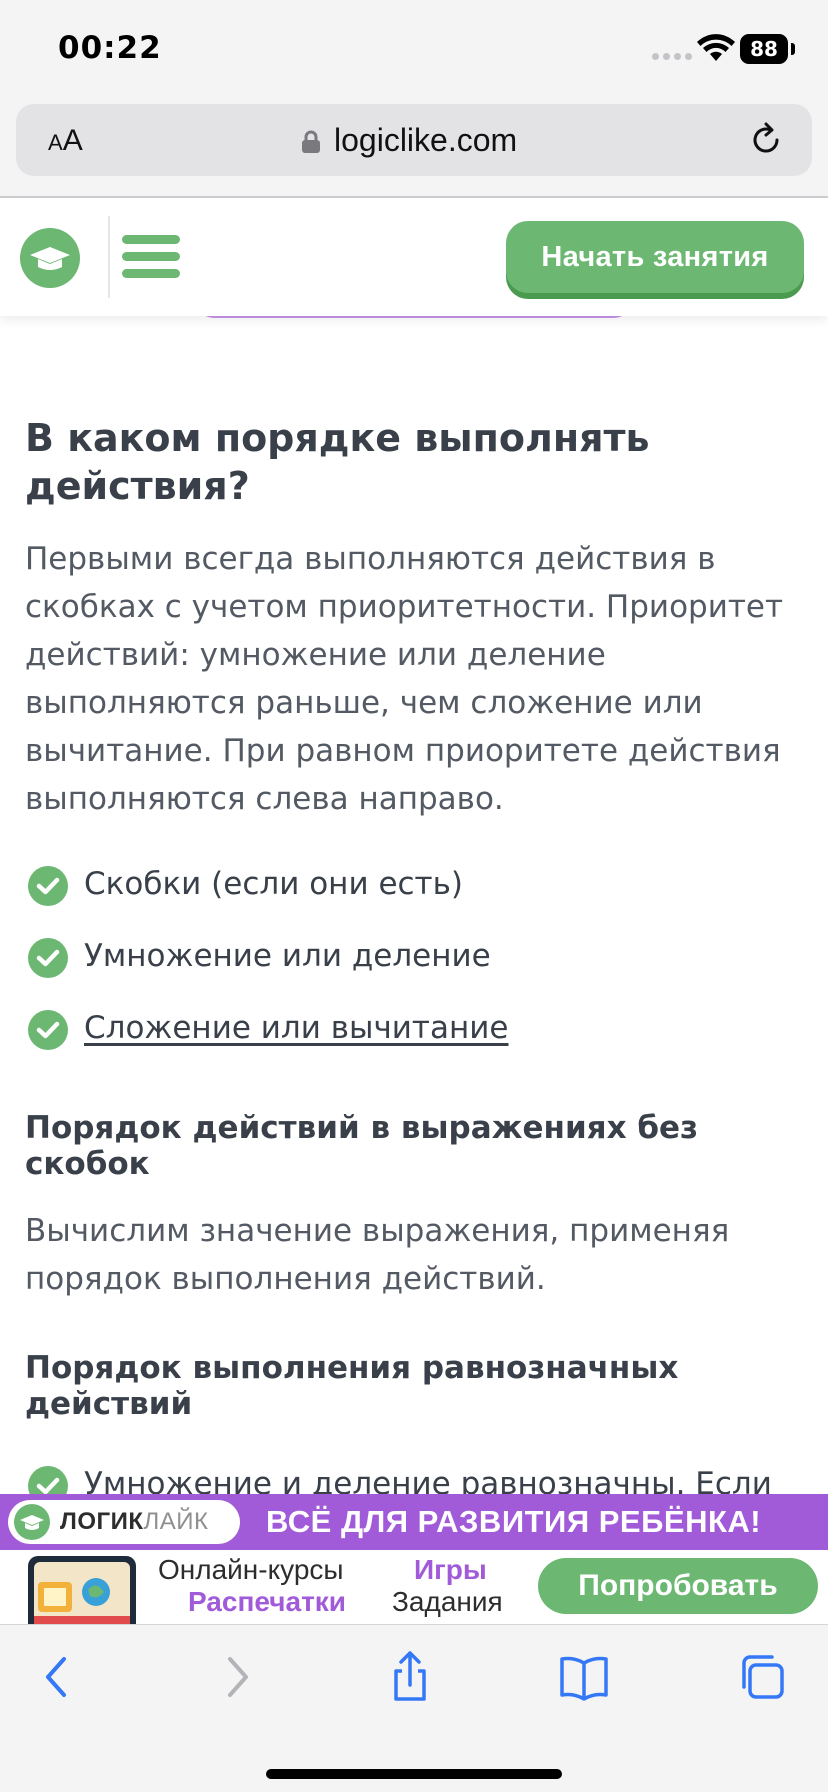 The image size is (828, 1792). What do you see at coordinates (766, 140) in the screenshot?
I see `reload-icon` at bounding box center [766, 140].